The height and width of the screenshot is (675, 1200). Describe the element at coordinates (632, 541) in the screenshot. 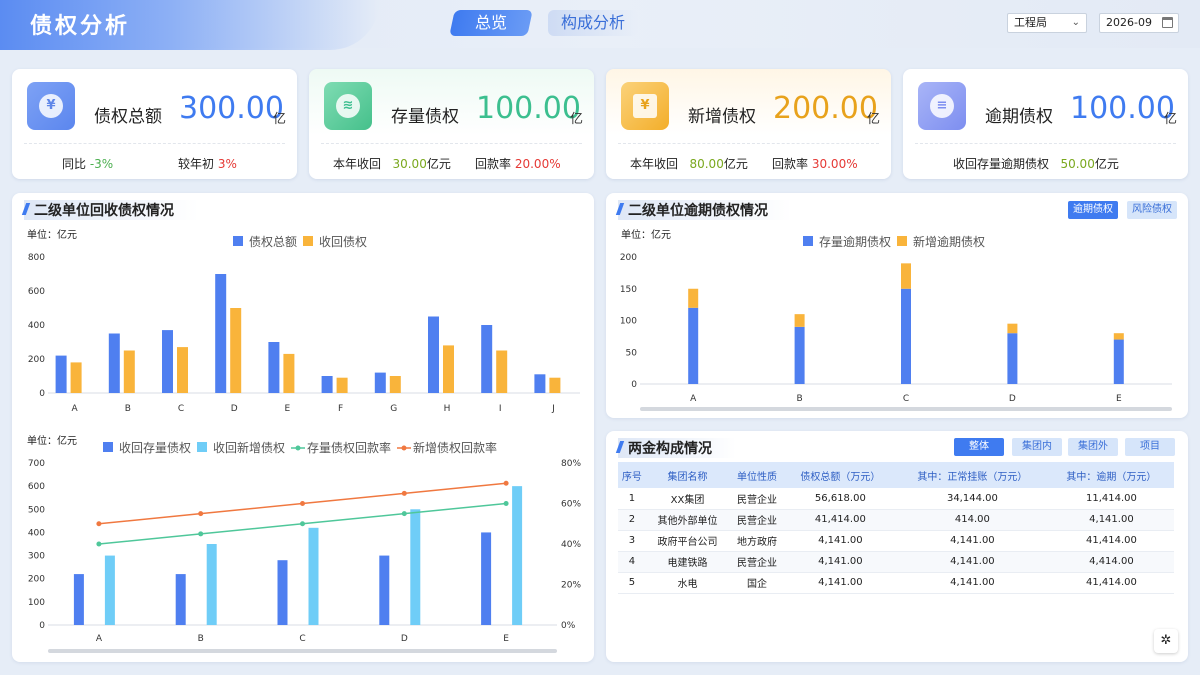

I see `table-cell: 3` at that location.